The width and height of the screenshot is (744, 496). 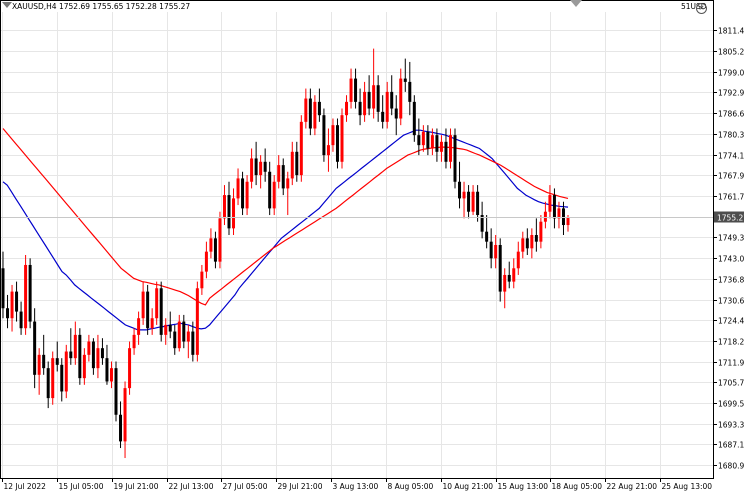 What do you see at coordinates (731, 259) in the screenshot?
I see `y-tick-label: 1743.05` at bounding box center [731, 259].